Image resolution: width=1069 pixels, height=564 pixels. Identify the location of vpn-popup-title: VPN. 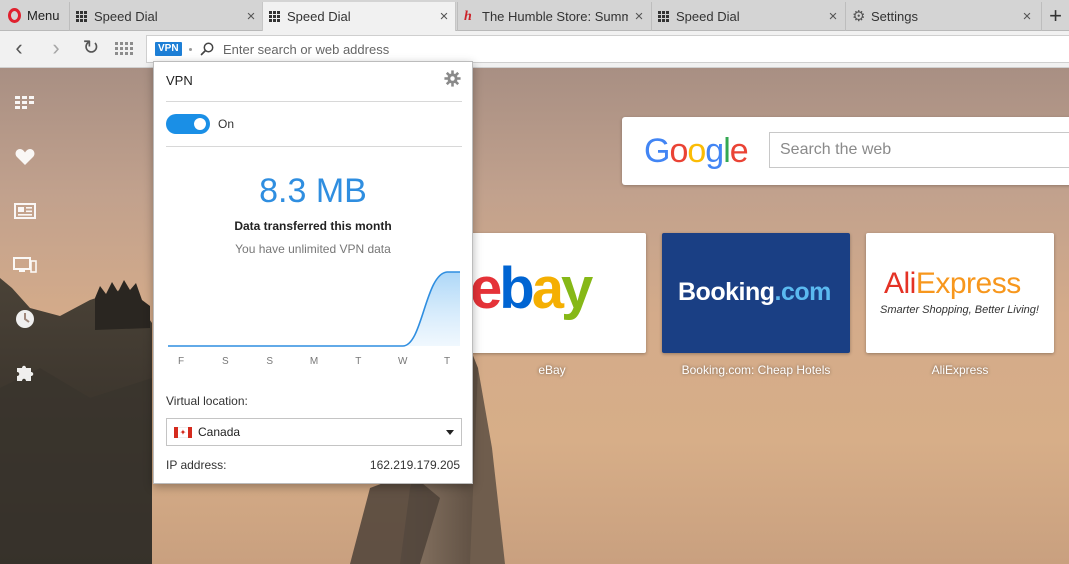
(179, 80).